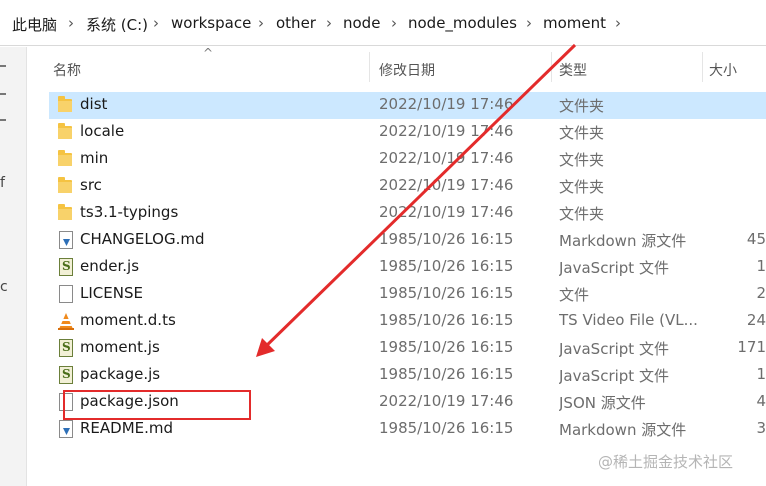 This screenshot has width=766, height=486. Describe the element at coordinates (128, 320) in the screenshot. I see `file-name: moment.d.ts` at that location.